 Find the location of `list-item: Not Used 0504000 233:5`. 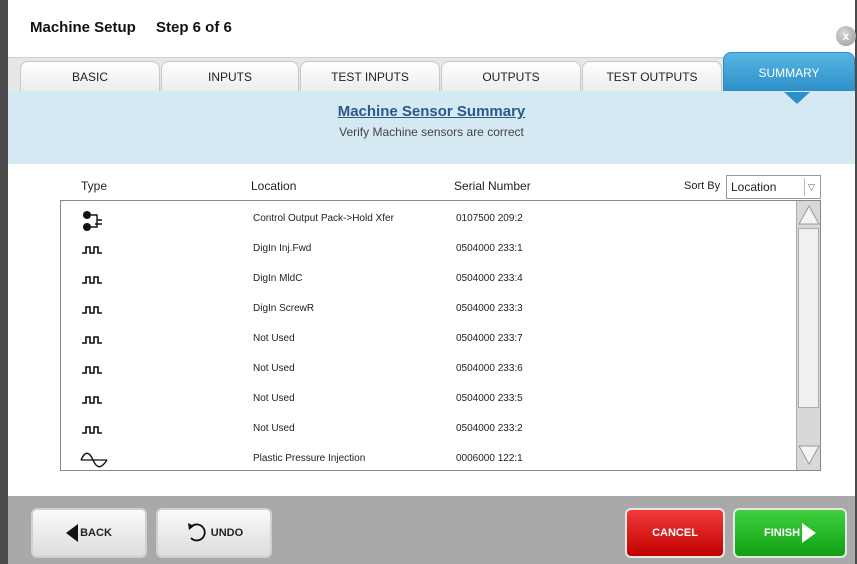

list-item: Not Used 0504000 233:5 is located at coordinates (428, 399).